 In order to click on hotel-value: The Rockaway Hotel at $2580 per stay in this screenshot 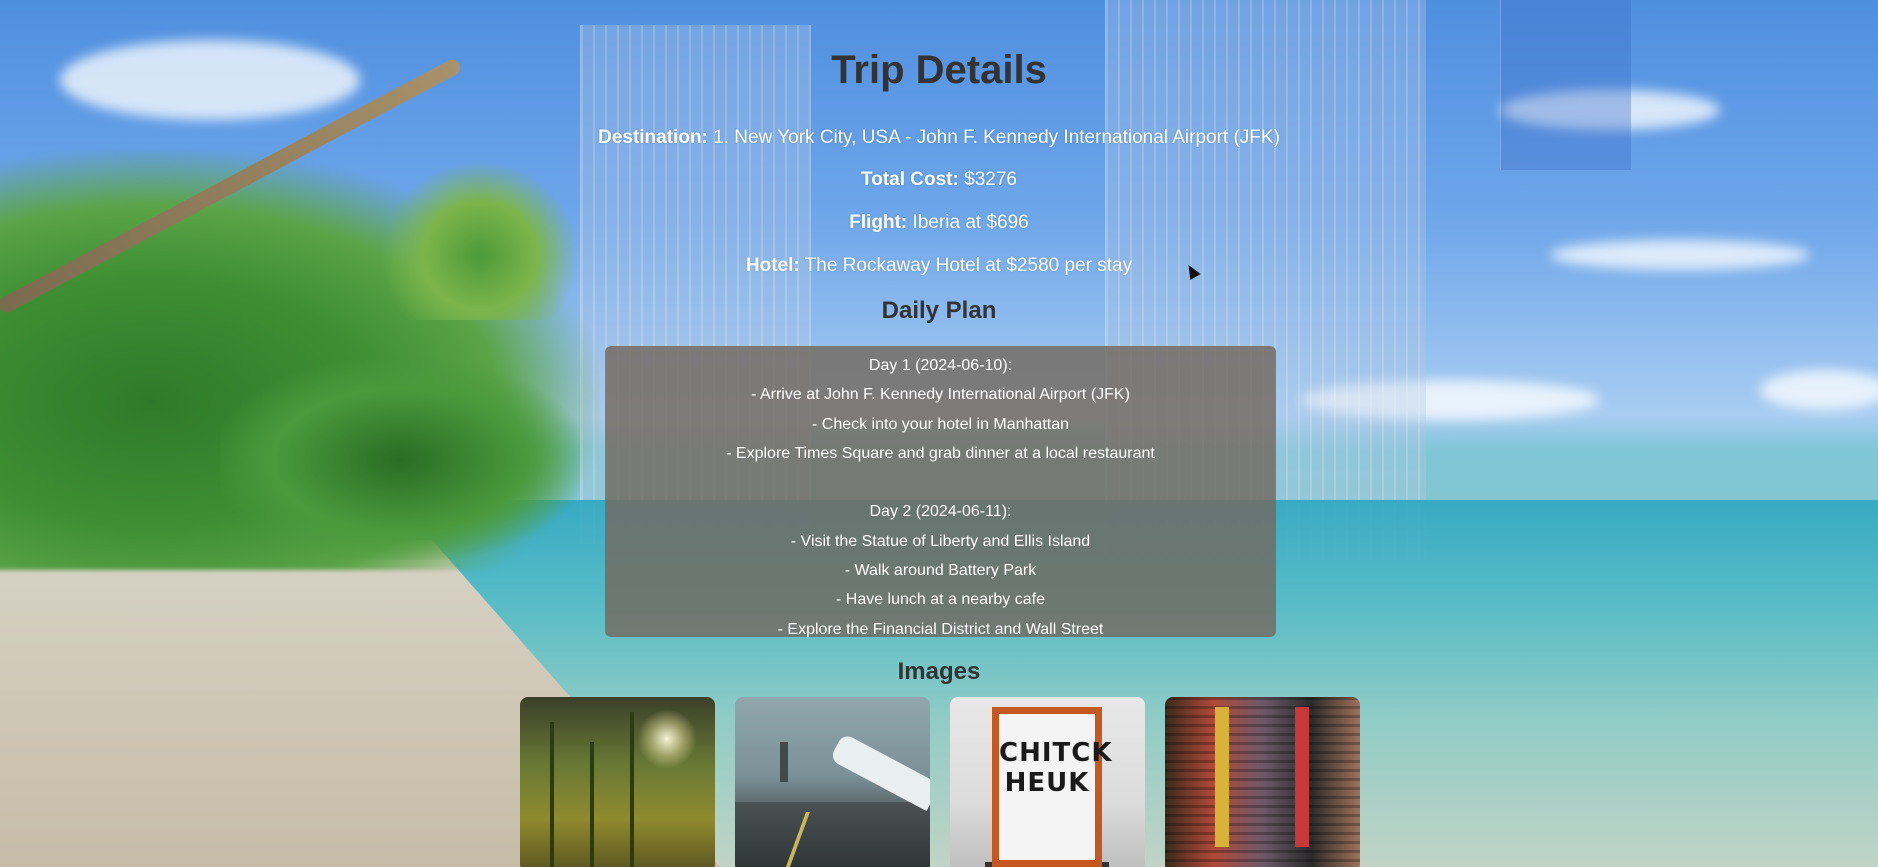, I will do `click(966, 265)`.